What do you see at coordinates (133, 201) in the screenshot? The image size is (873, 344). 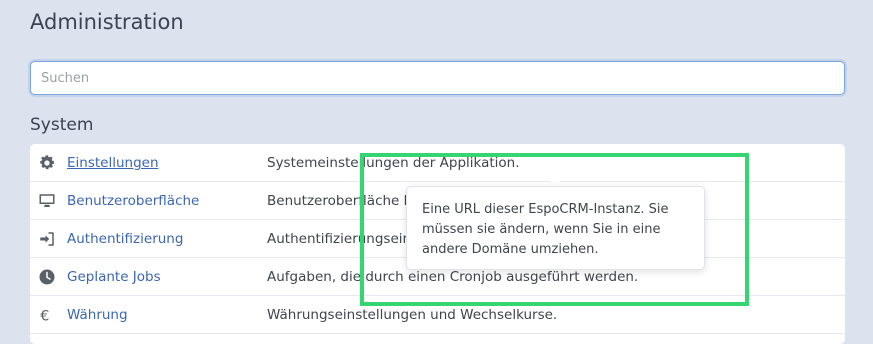 I see `benutzeroberflaeche-link: Benutzeroberfläche` at bounding box center [133, 201].